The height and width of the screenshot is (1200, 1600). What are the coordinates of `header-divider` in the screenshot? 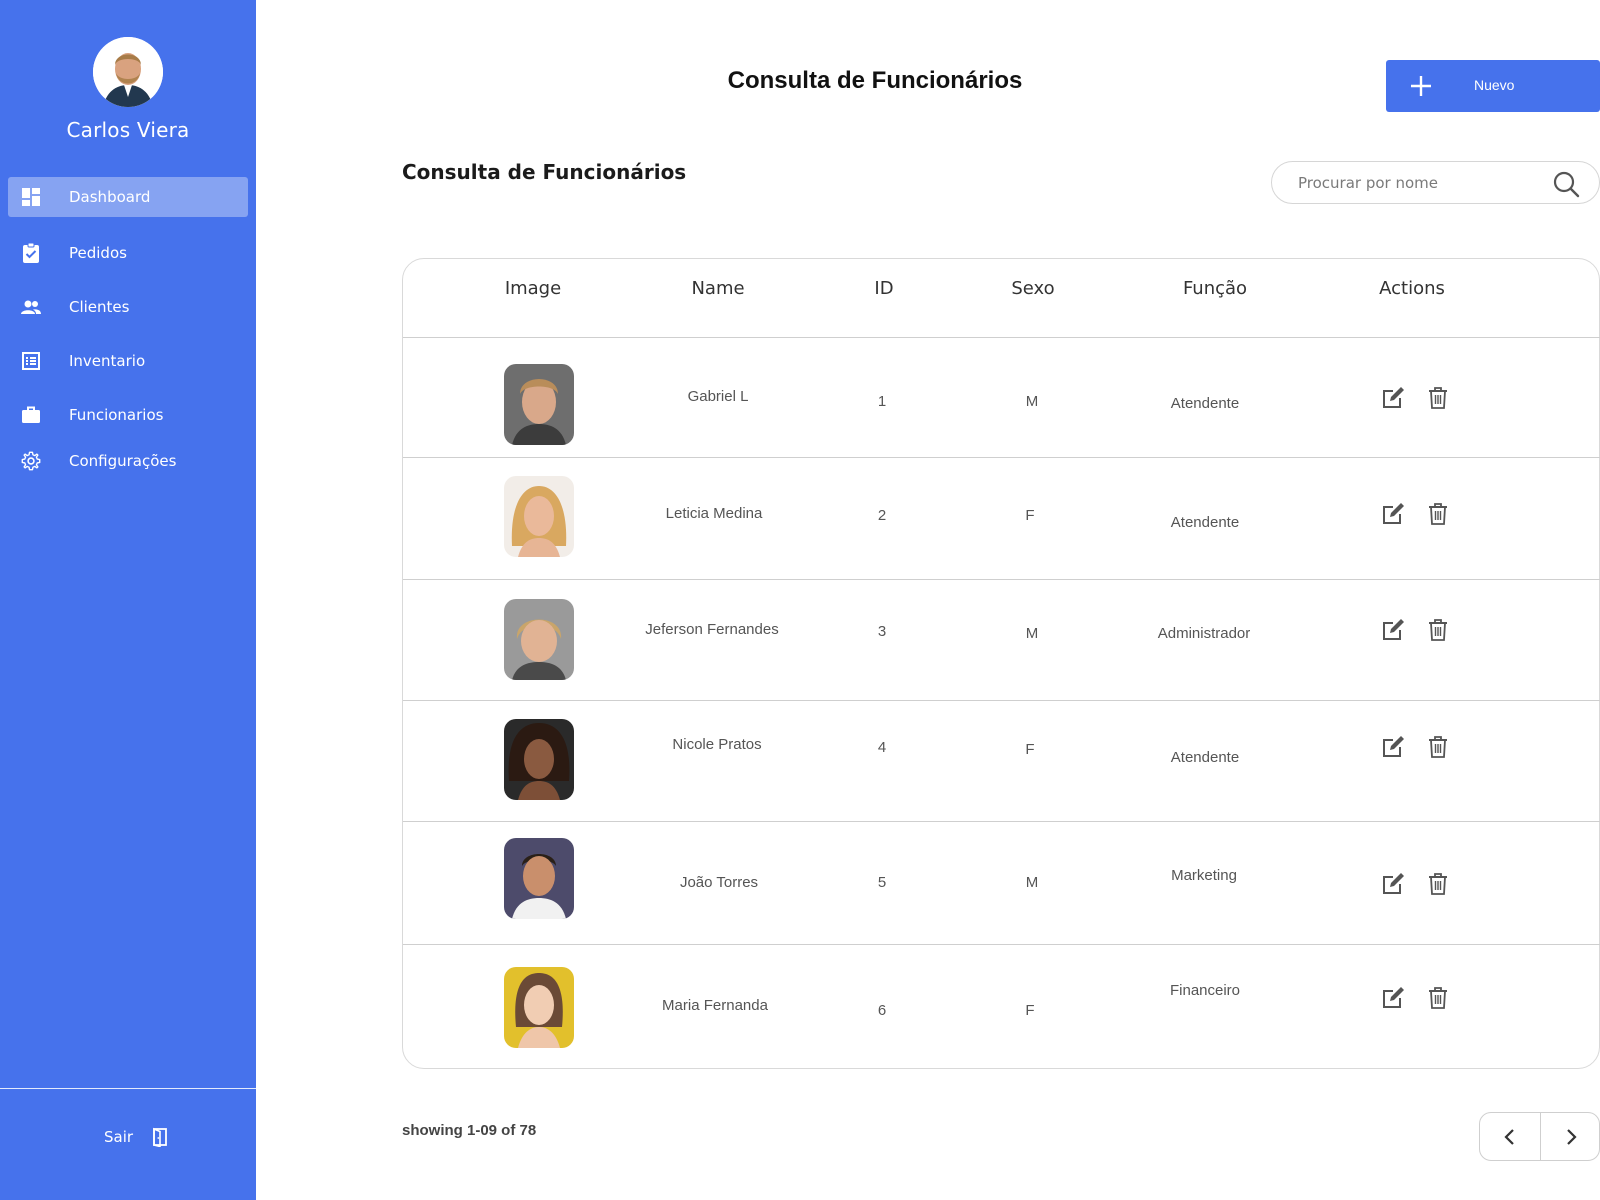 It's located at (1001, 337).